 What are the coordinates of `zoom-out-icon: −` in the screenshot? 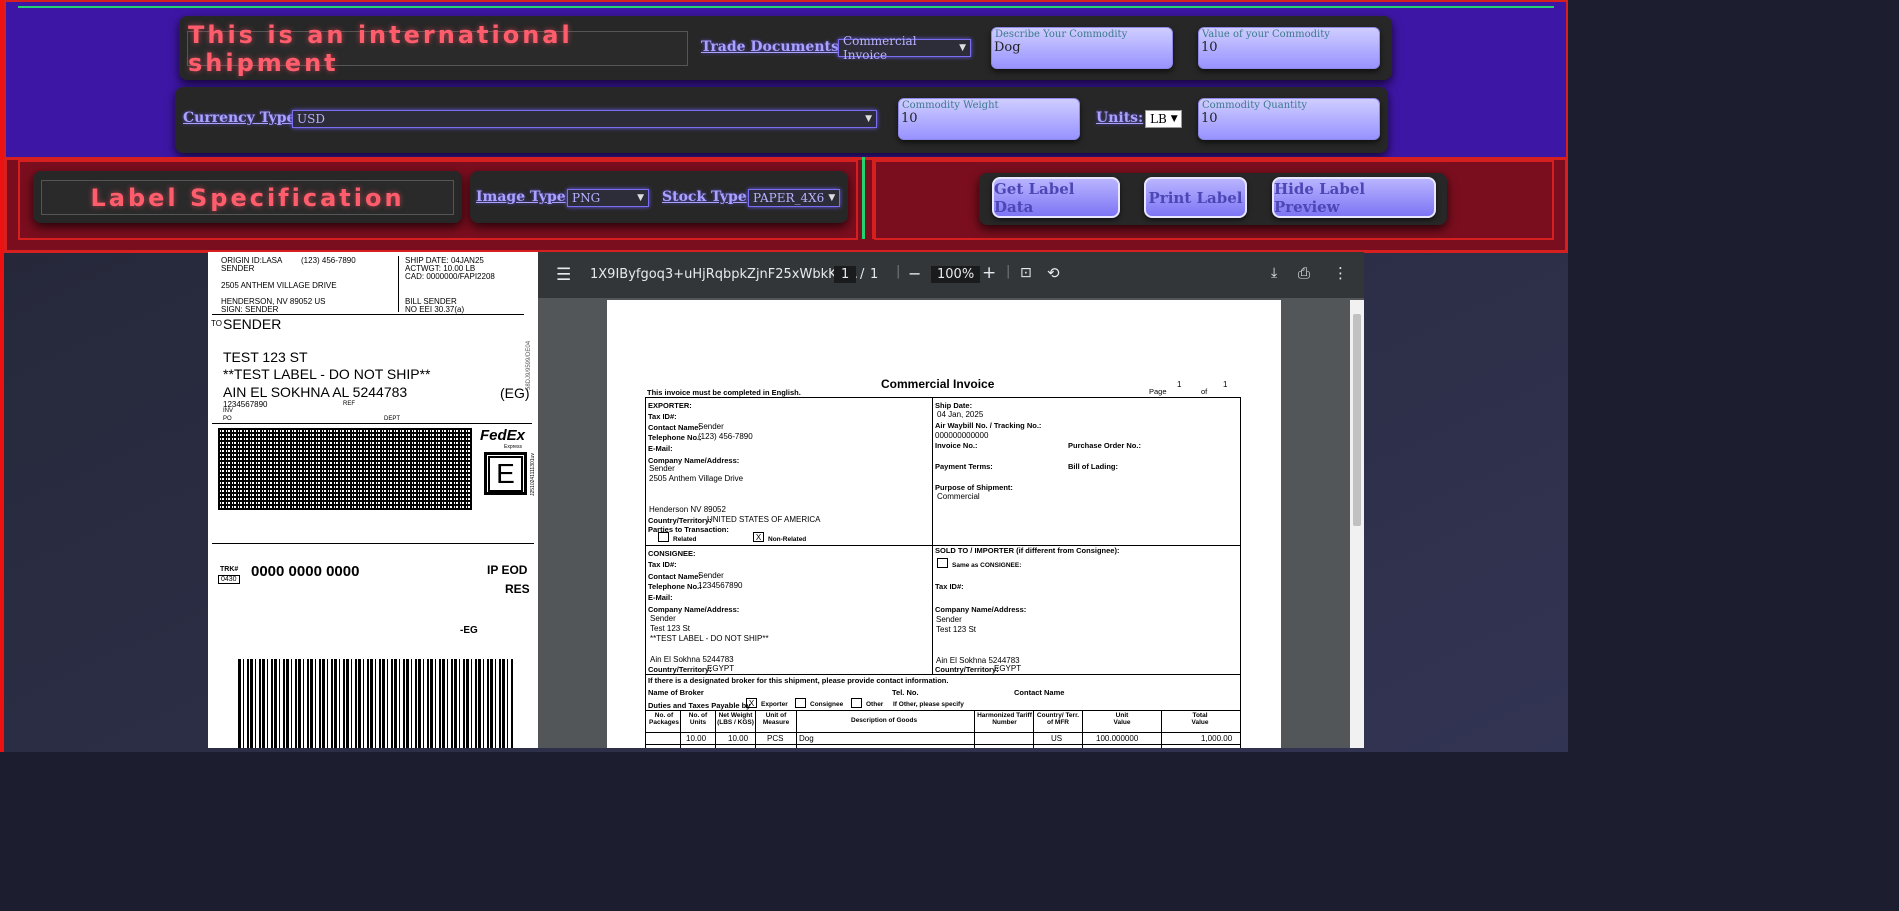 It's located at (914, 273).